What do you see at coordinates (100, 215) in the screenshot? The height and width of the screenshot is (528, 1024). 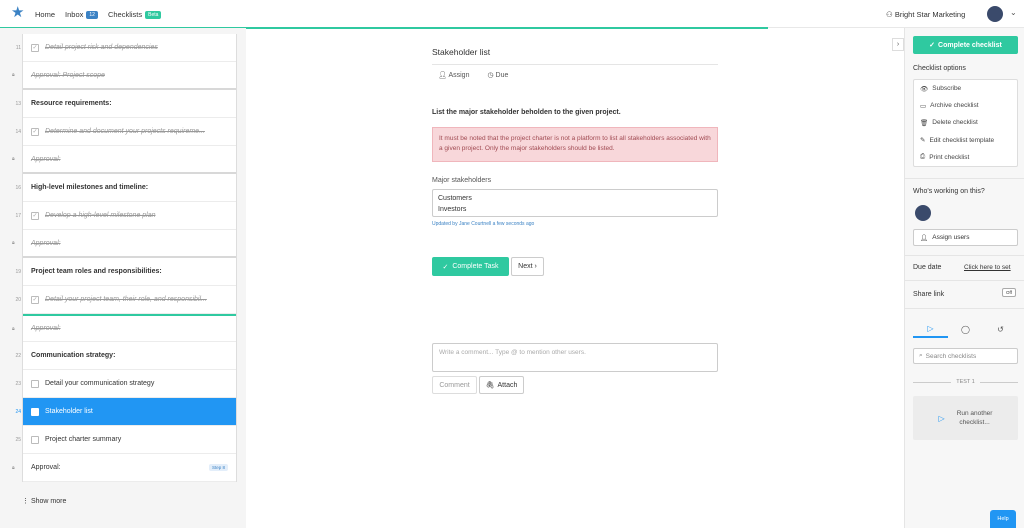 I see `task-label: Develop a high-level milestone plan` at bounding box center [100, 215].